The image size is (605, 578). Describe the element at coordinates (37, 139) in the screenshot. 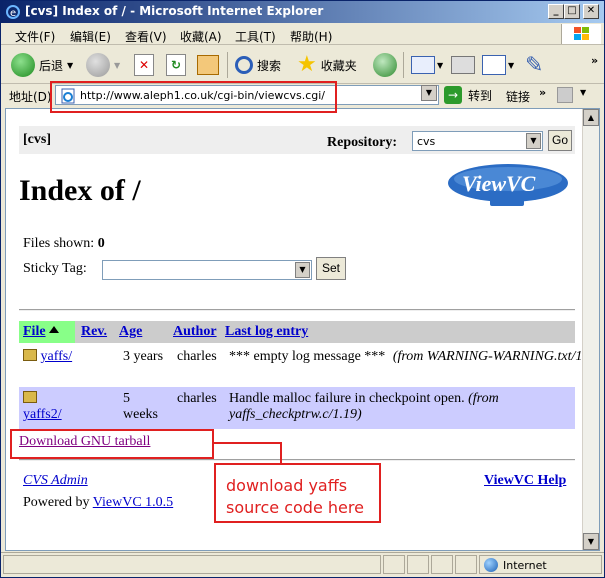

I see `root-label: [cvs]` at that location.